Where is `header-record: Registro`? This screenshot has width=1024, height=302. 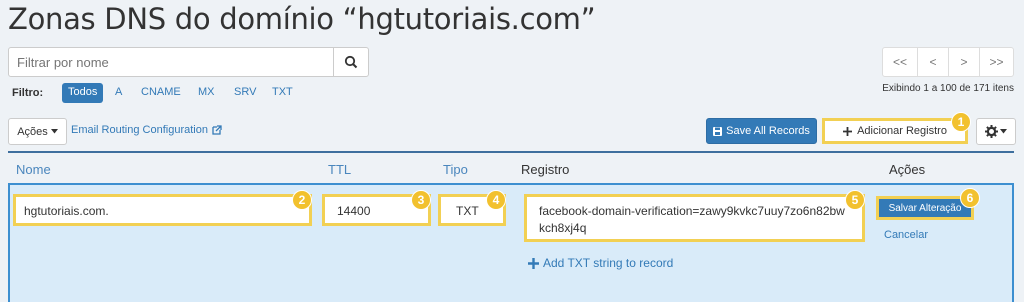 header-record: Registro is located at coordinates (545, 169).